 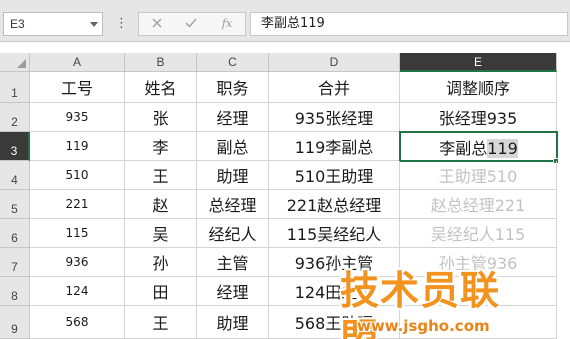 I want to click on name-box: E3, so click(x=53, y=24).